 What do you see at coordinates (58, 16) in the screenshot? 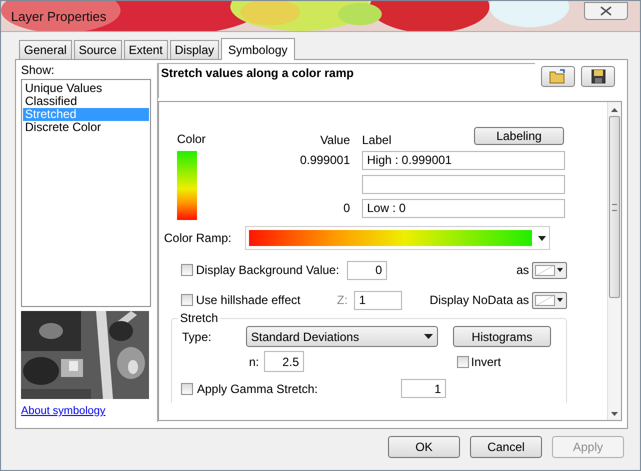
I see `window-title: Layer Properties` at bounding box center [58, 16].